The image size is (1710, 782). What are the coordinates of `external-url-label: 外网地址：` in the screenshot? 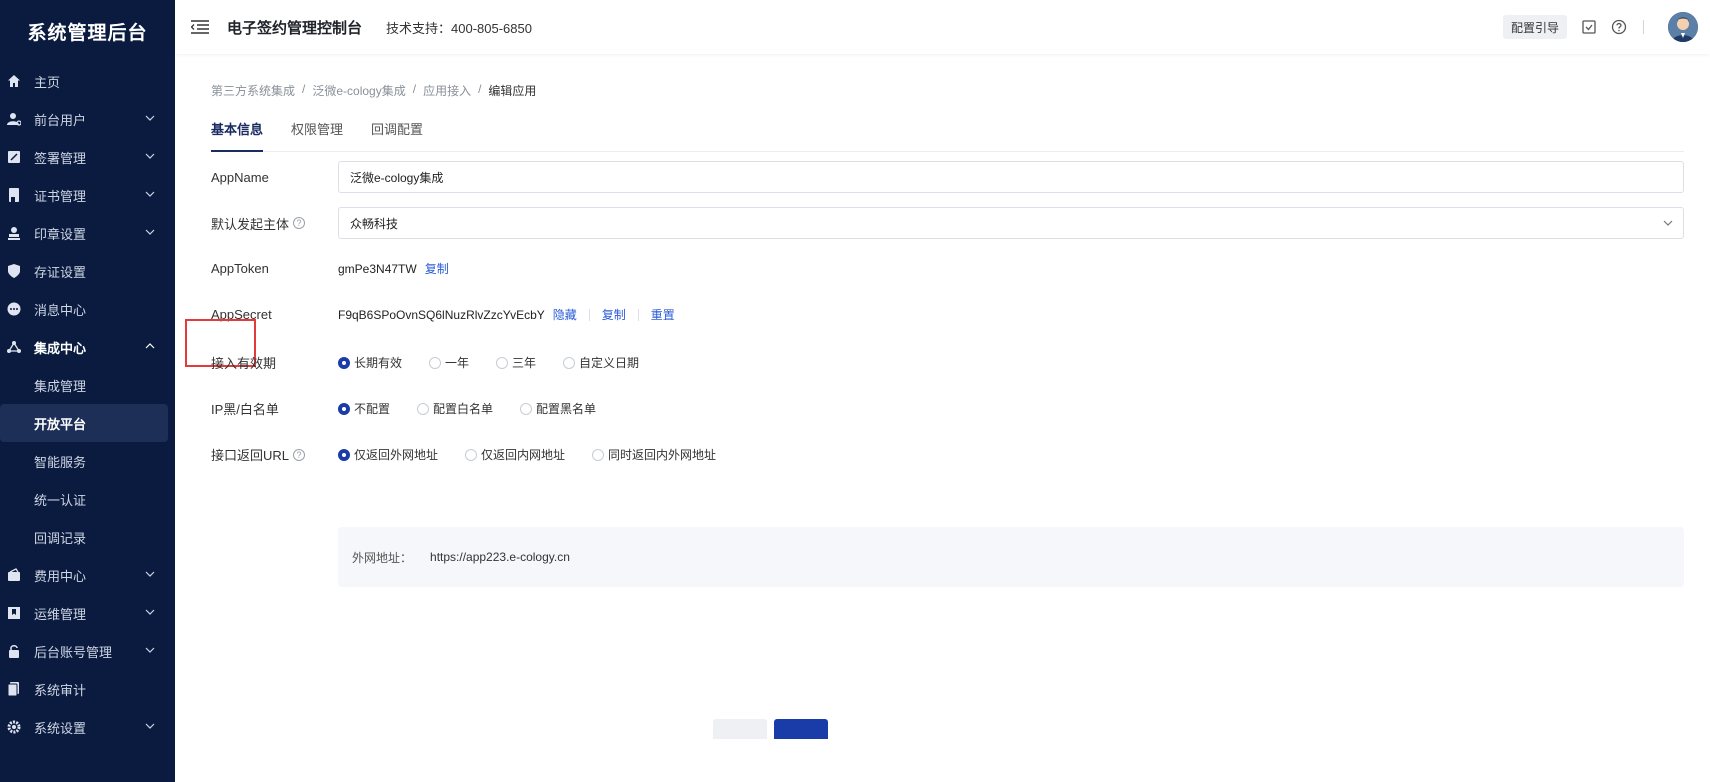 It's located at (382, 557).